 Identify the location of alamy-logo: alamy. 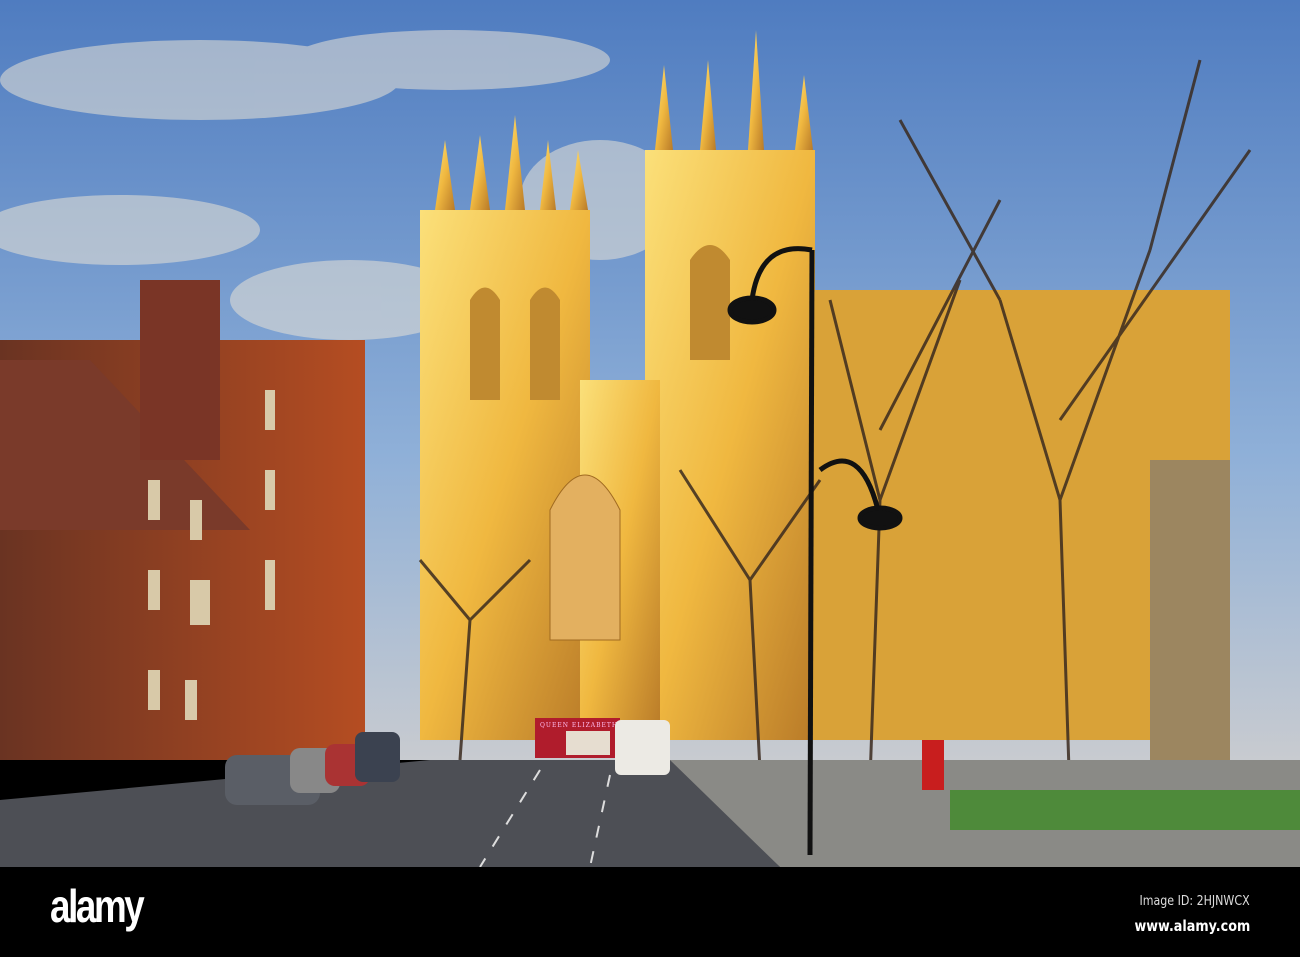
(97, 906).